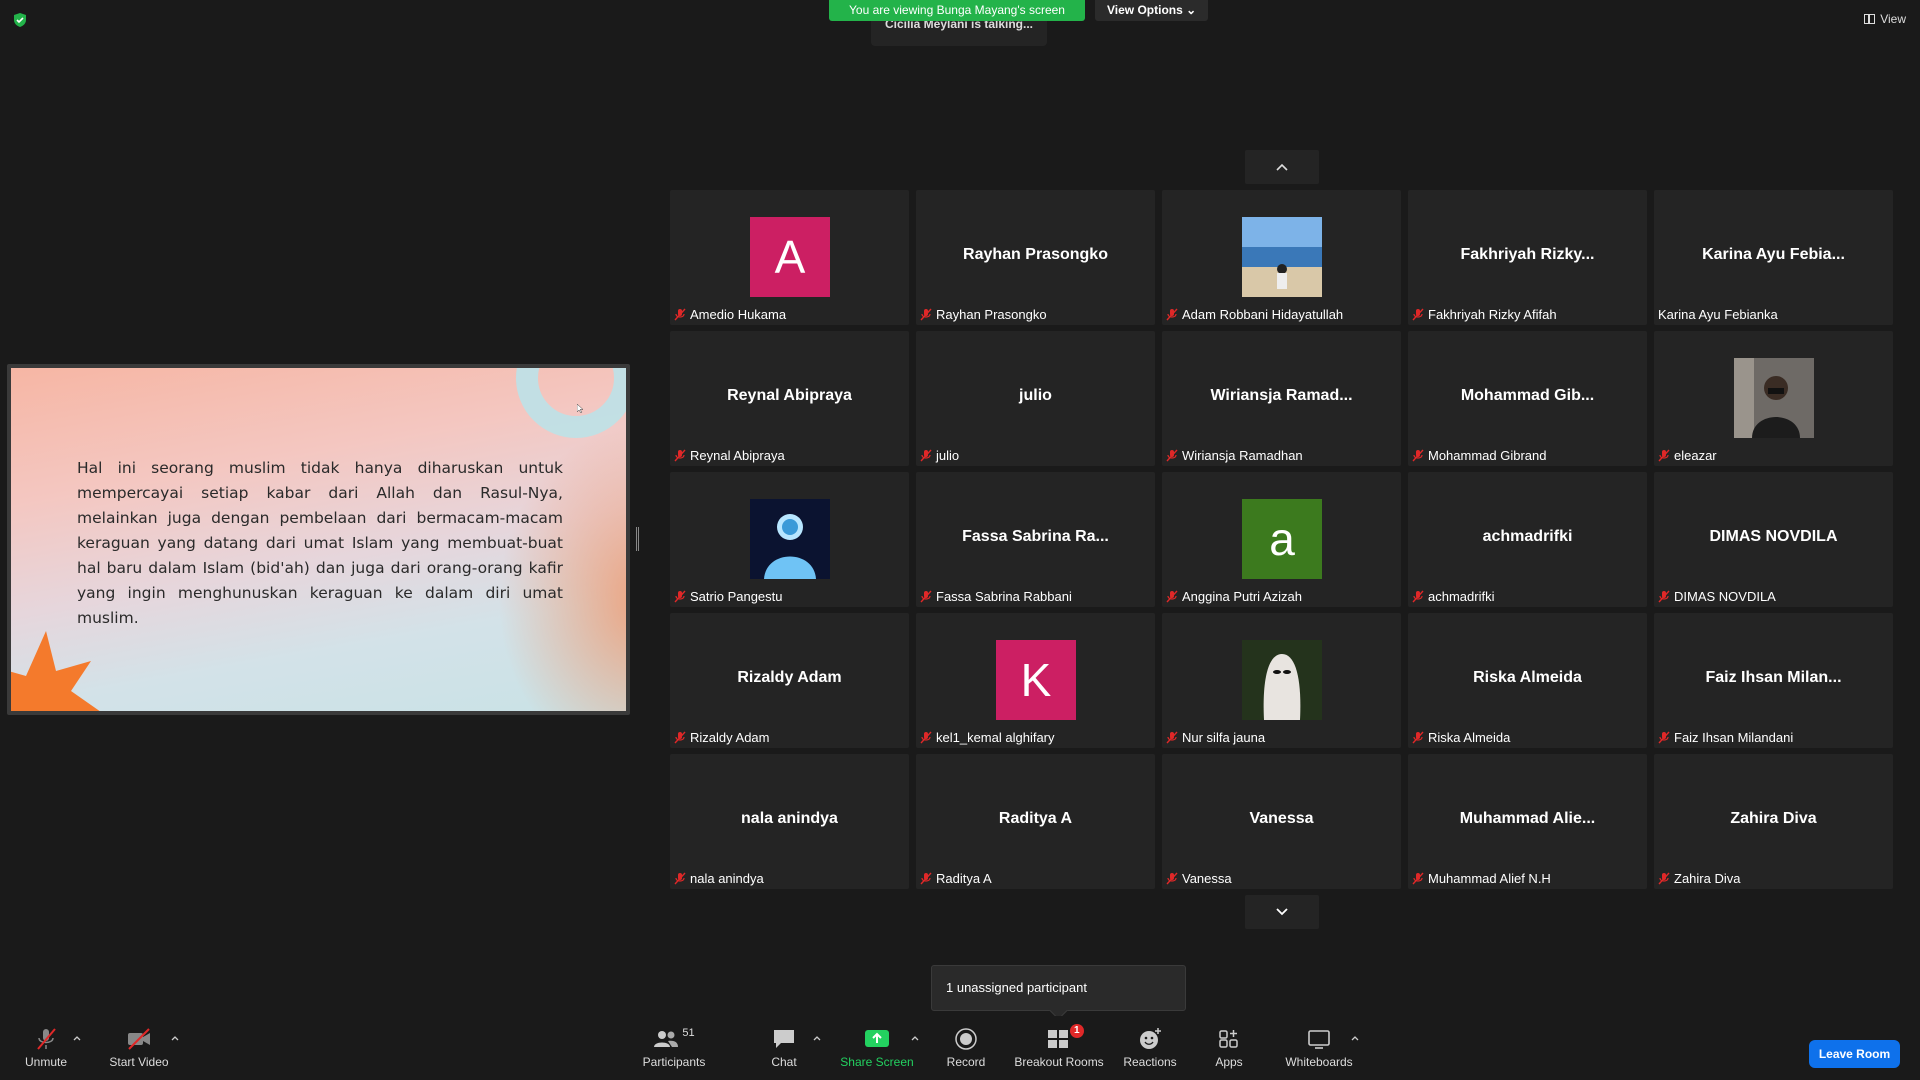  Describe the element at coordinates (1469, 737) in the screenshot. I see `participant-name: Riska Almeida` at that location.